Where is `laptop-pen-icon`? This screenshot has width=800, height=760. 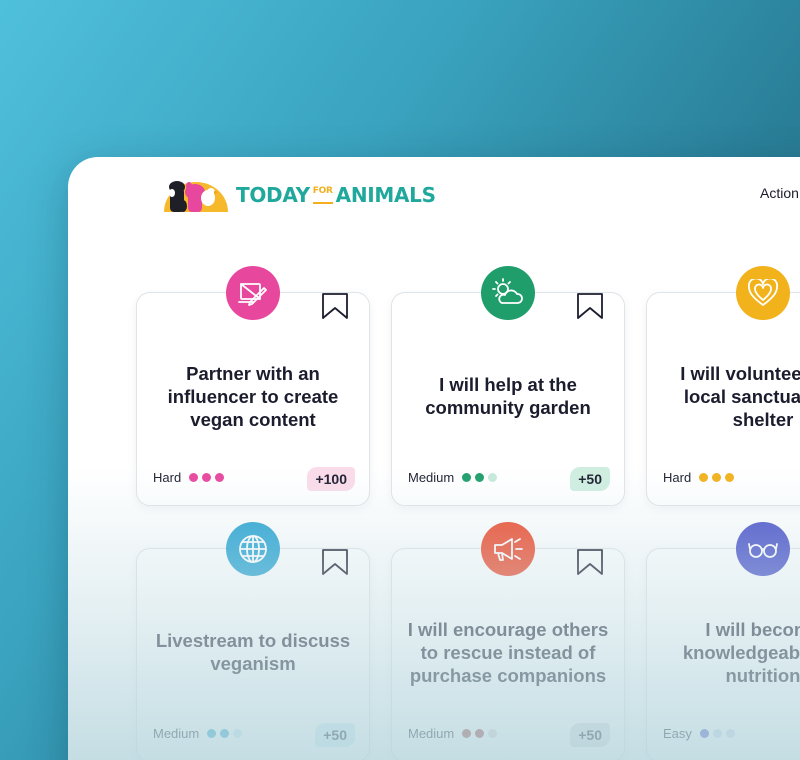
laptop-pen-icon is located at coordinates (253, 293).